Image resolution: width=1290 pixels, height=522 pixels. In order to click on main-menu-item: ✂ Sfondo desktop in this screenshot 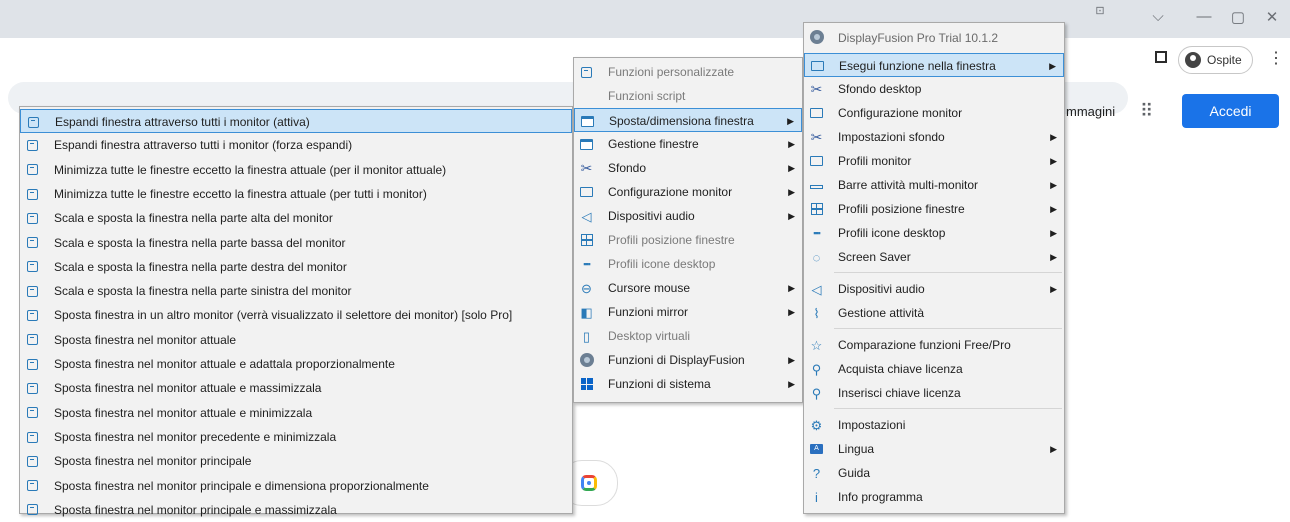, I will do `click(934, 89)`.